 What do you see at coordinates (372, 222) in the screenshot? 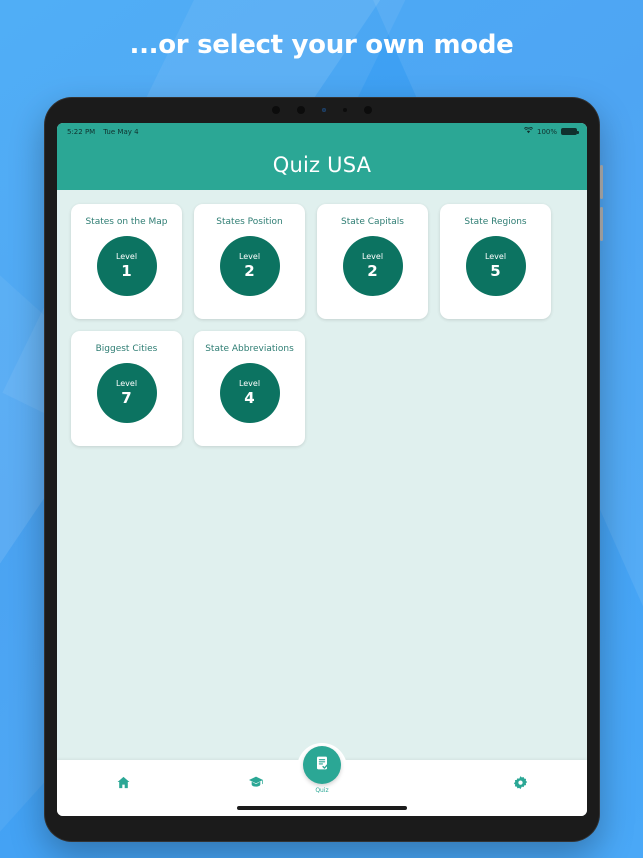
I see `quiz-card-title: State Capitals` at bounding box center [372, 222].